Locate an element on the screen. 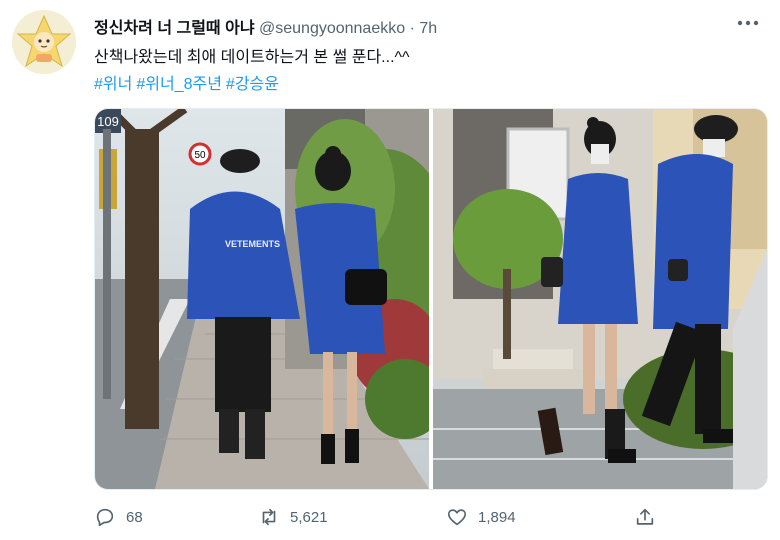  action-bar: 68 5,621 1,894 is located at coordinates (424, 519).